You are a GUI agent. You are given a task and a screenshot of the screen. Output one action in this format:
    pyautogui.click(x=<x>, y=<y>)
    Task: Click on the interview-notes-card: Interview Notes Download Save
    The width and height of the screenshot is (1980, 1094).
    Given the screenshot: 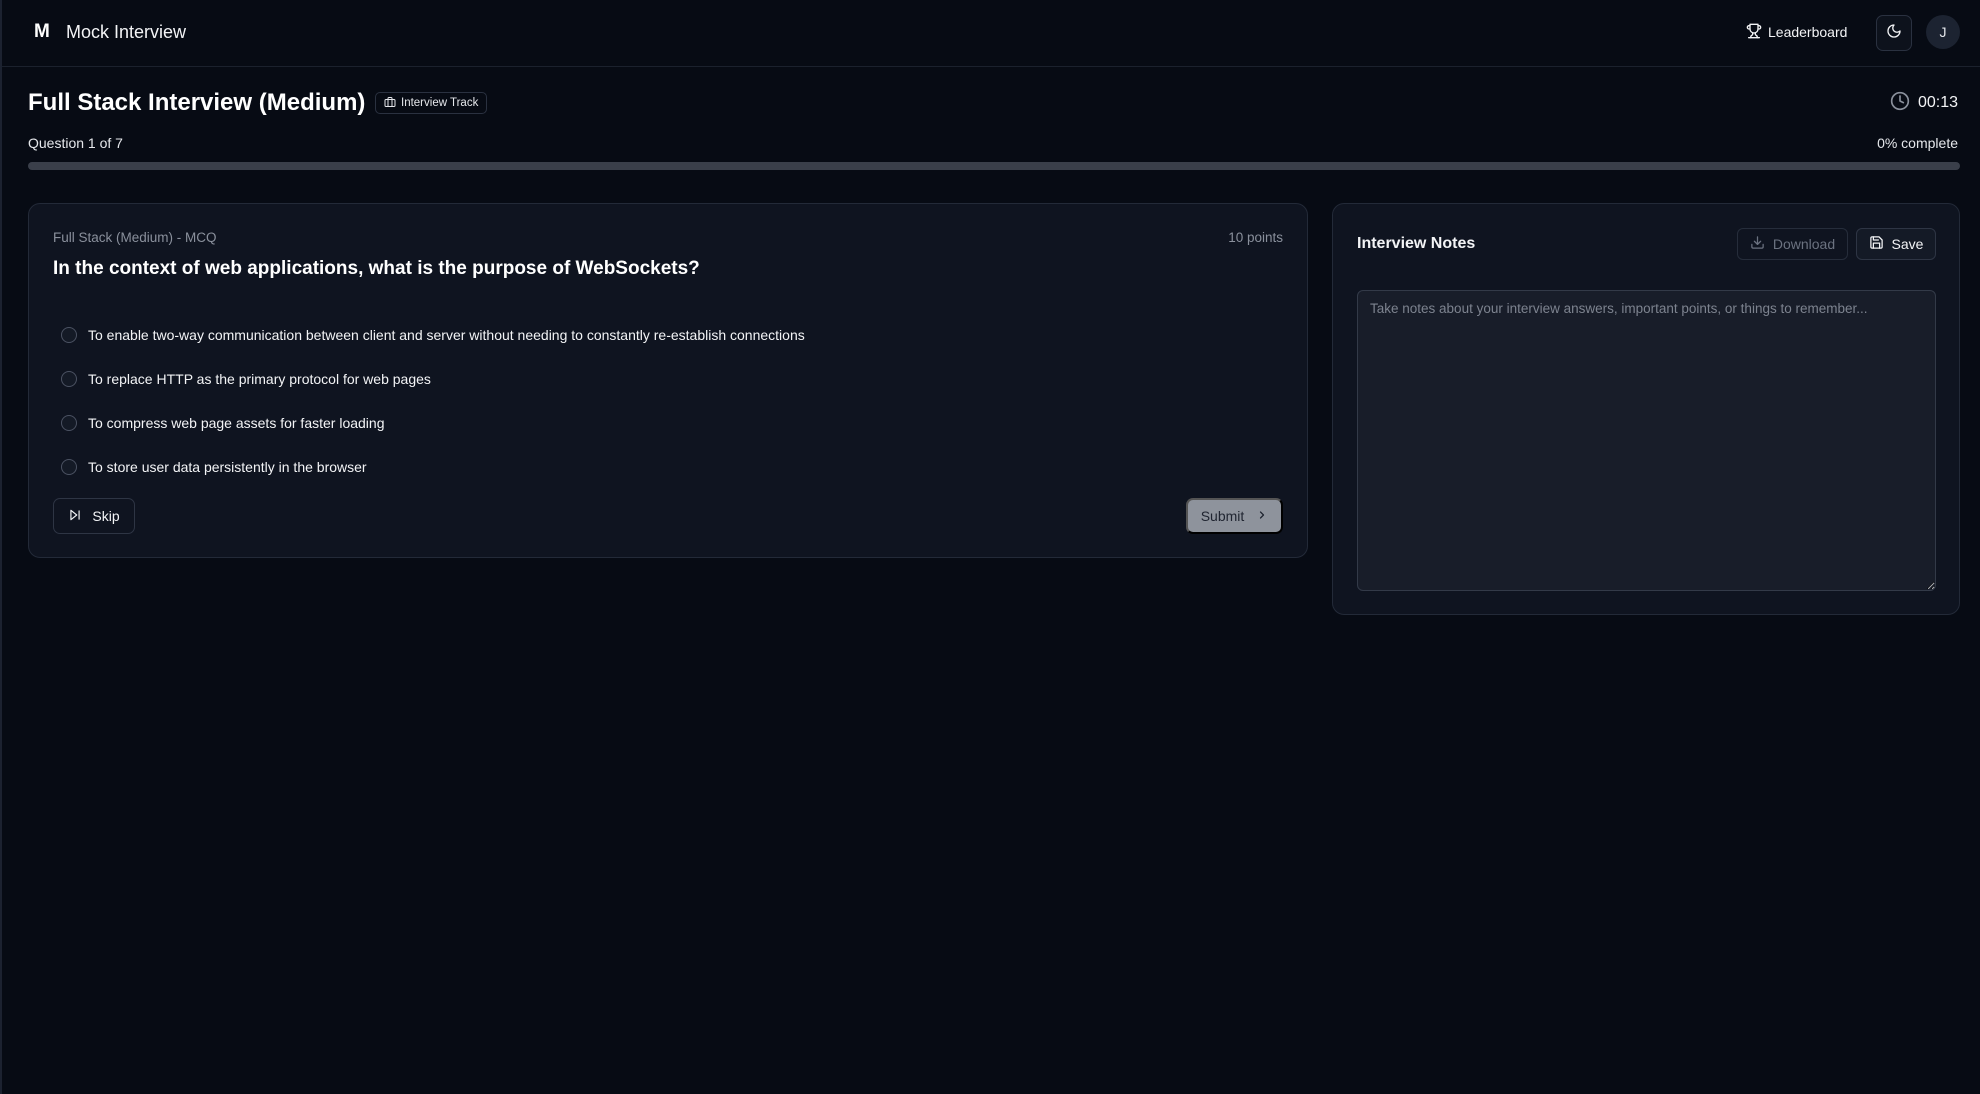 What is the action you would take?
    pyautogui.click(x=1646, y=409)
    